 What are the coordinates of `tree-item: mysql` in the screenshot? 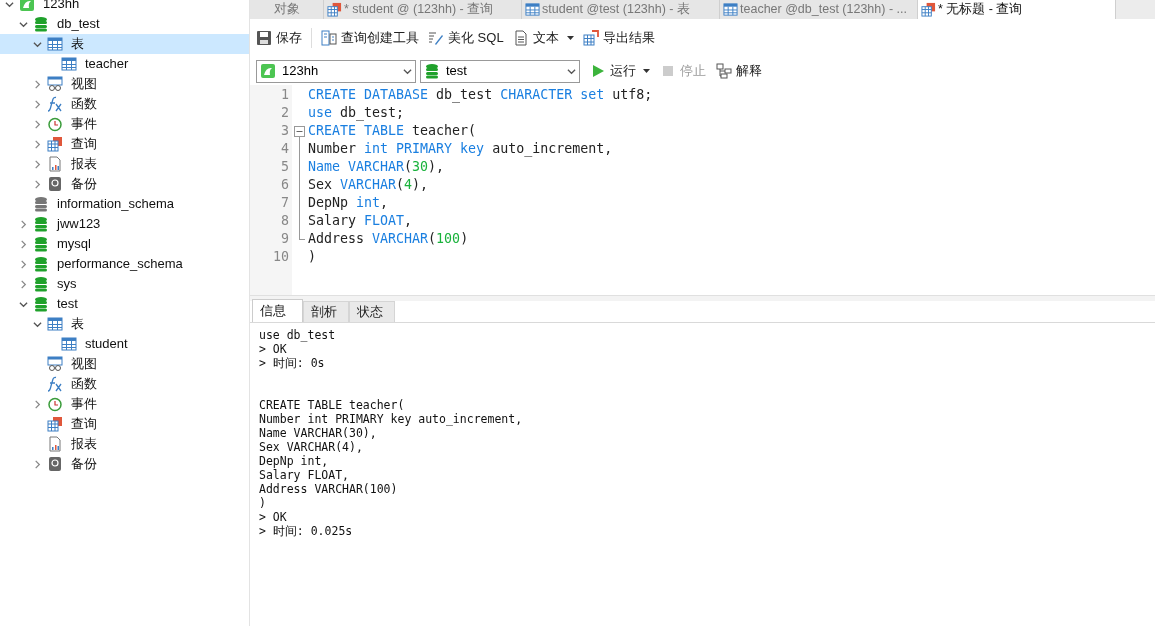 It's located at (124, 244).